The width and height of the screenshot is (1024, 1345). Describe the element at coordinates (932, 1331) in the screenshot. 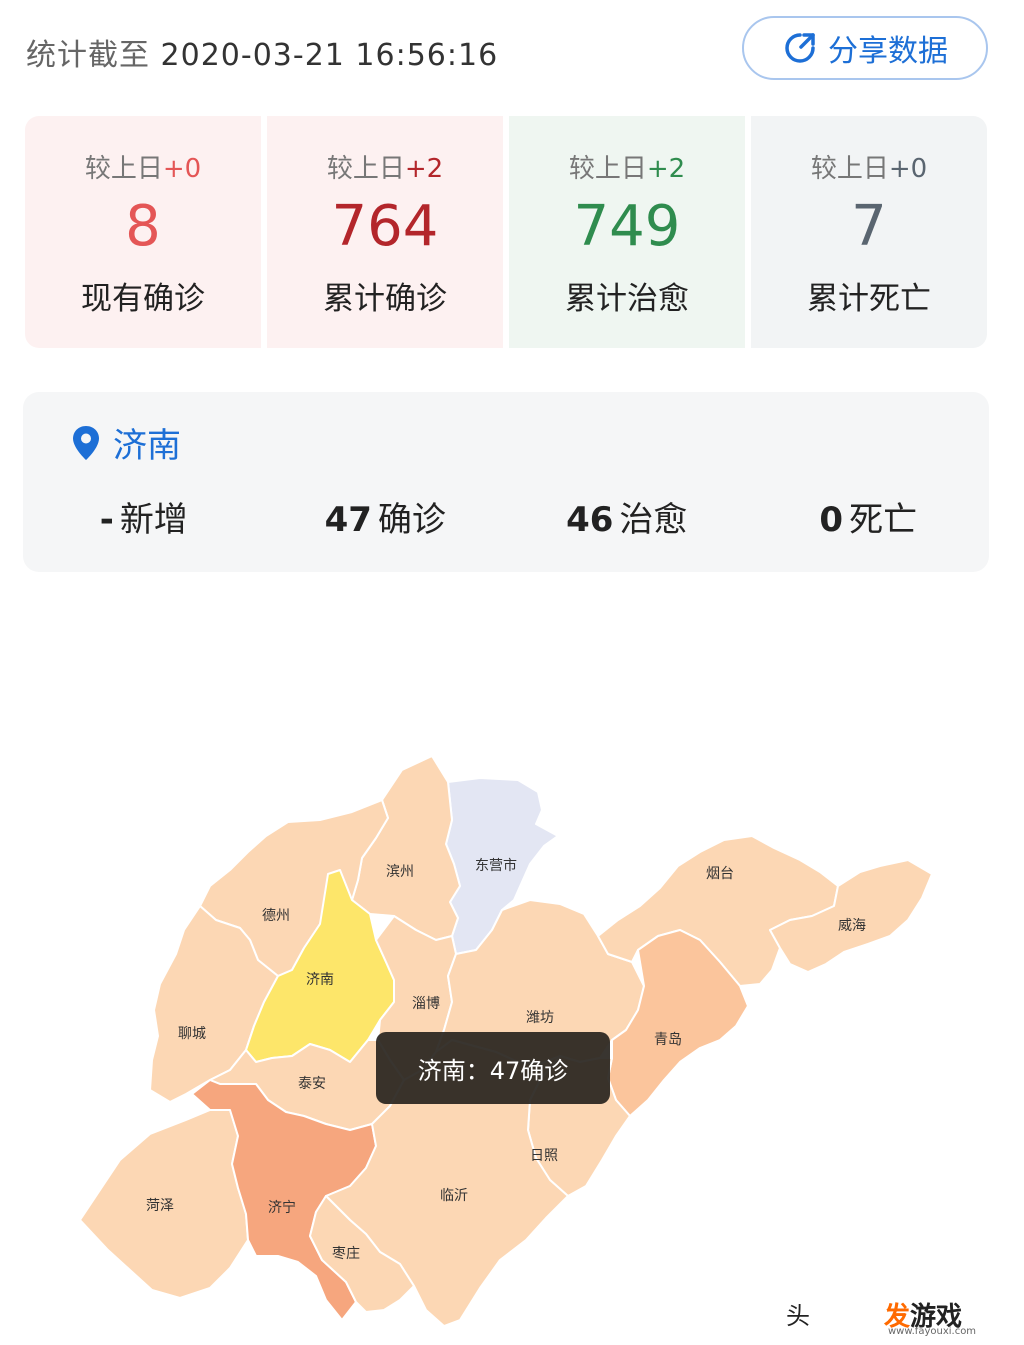

I see `watermark-url: www.fayouxi.com` at that location.